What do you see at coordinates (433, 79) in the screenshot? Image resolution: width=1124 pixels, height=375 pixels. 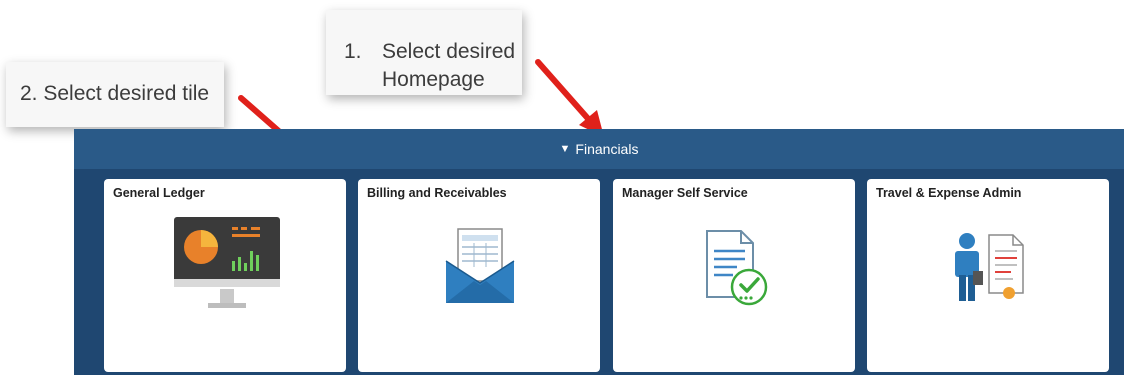 I see `callout-text-line2: Homepage` at bounding box center [433, 79].